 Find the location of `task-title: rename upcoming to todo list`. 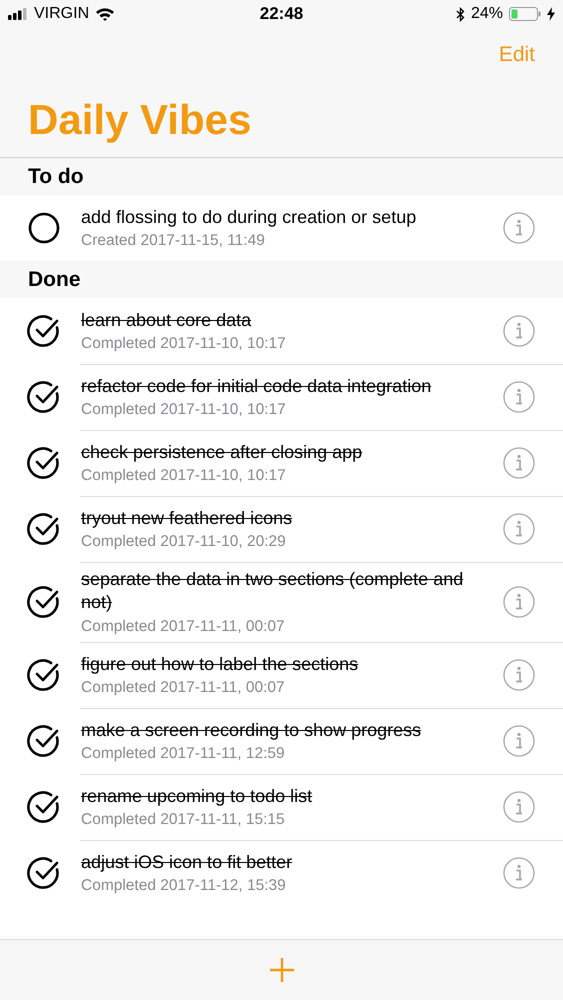

task-title: rename upcoming to todo list is located at coordinates (197, 796).